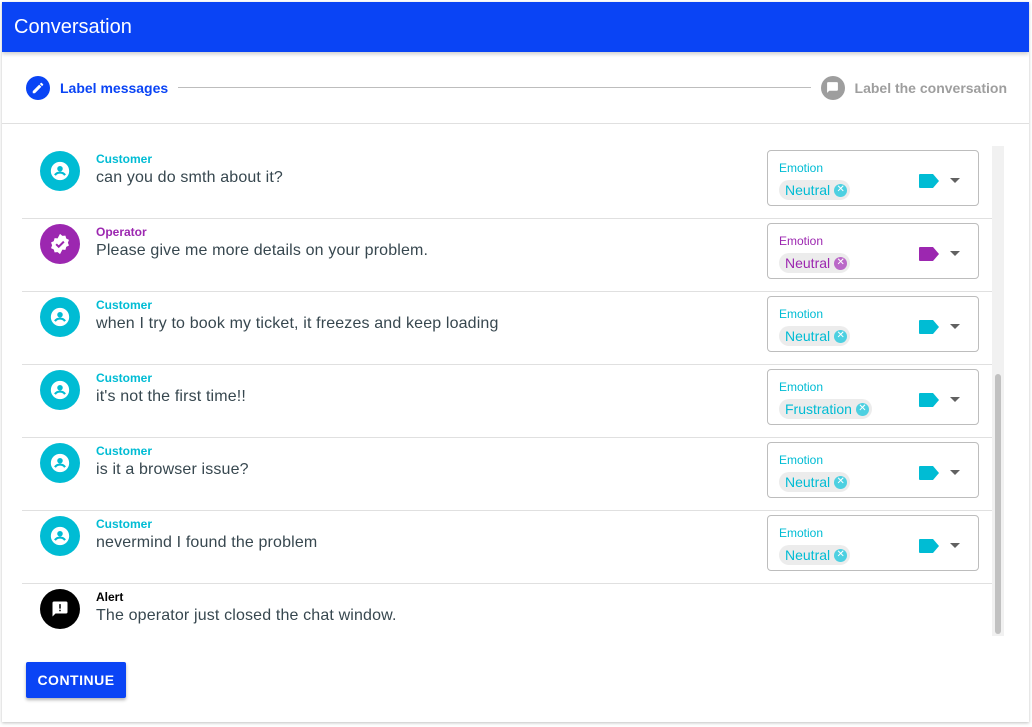  I want to click on message-text: it's not the first time!!, so click(171, 396).